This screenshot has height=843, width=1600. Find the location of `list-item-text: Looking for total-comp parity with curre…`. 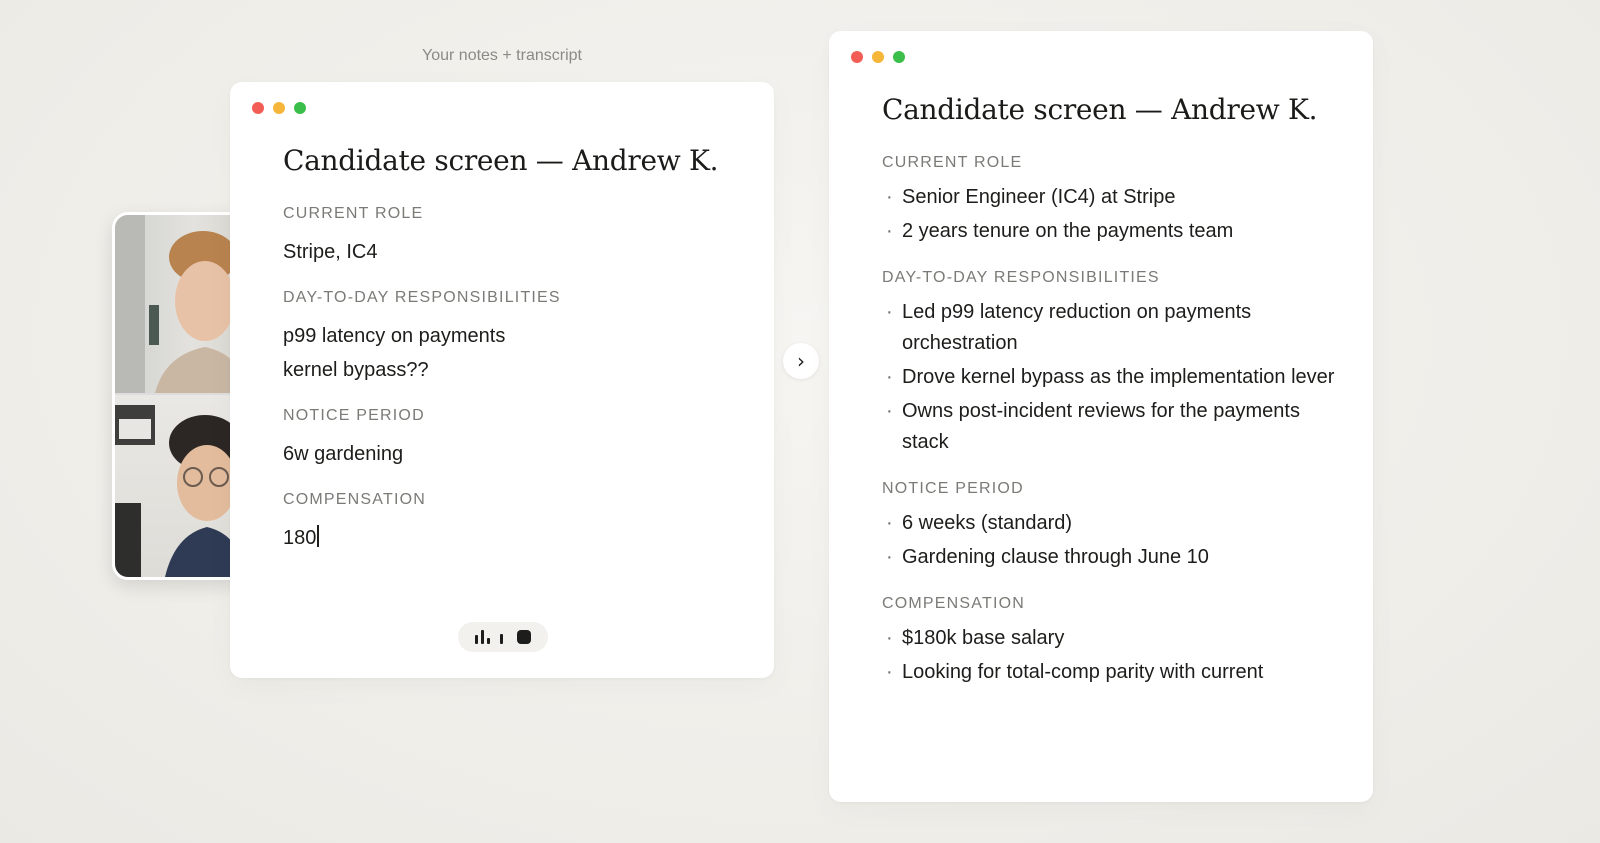

list-item-text: Looking for total-comp parity with curre… is located at coordinates (1083, 672).